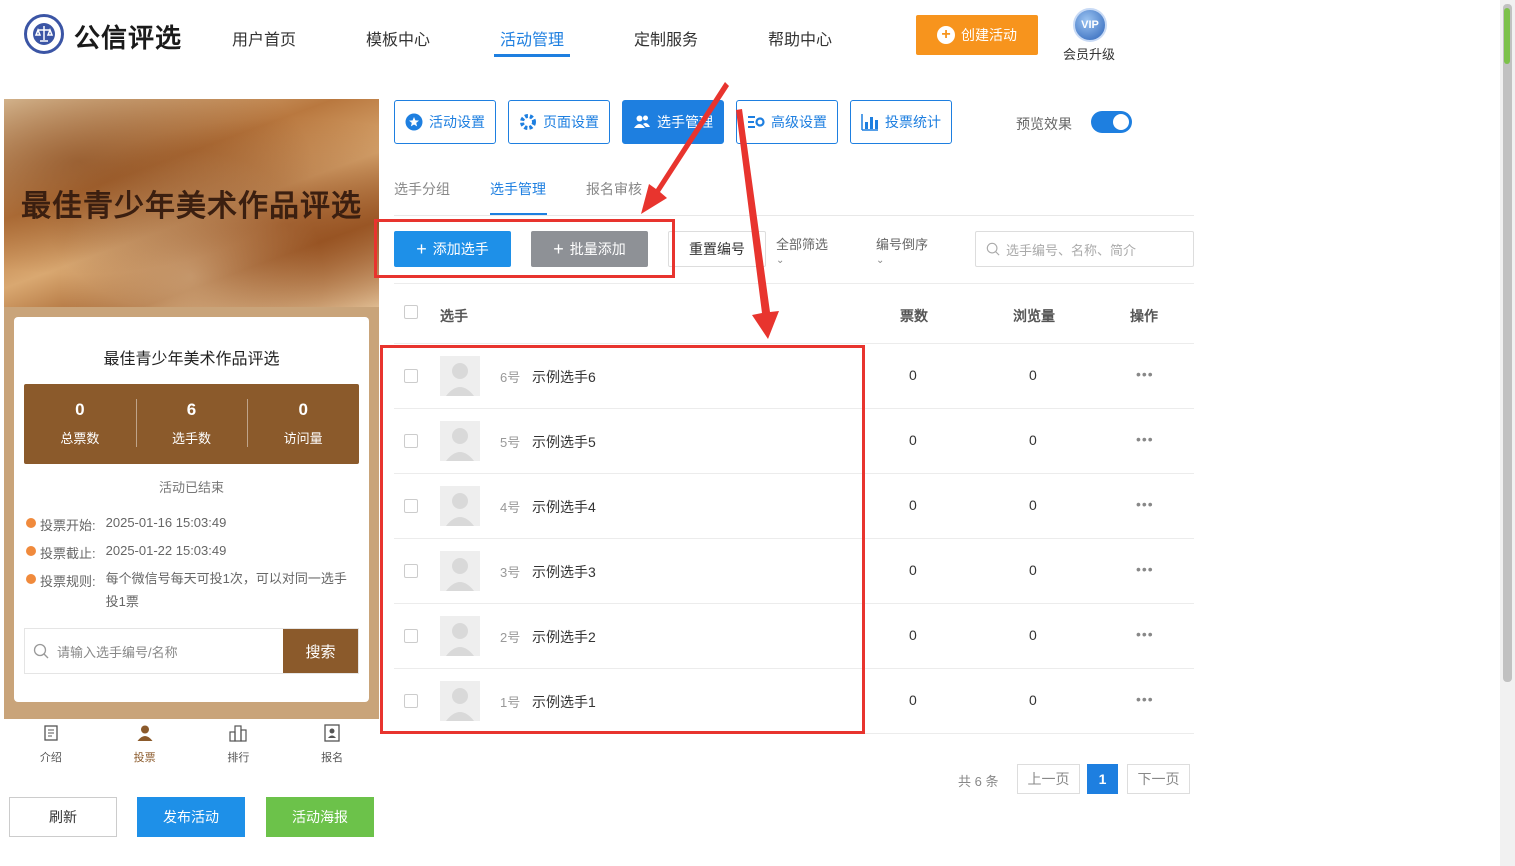 Image resolution: width=1515 pixels, height=866 pixels. I want to click on create-activity-button: + 创建活动, so click(977, 35).